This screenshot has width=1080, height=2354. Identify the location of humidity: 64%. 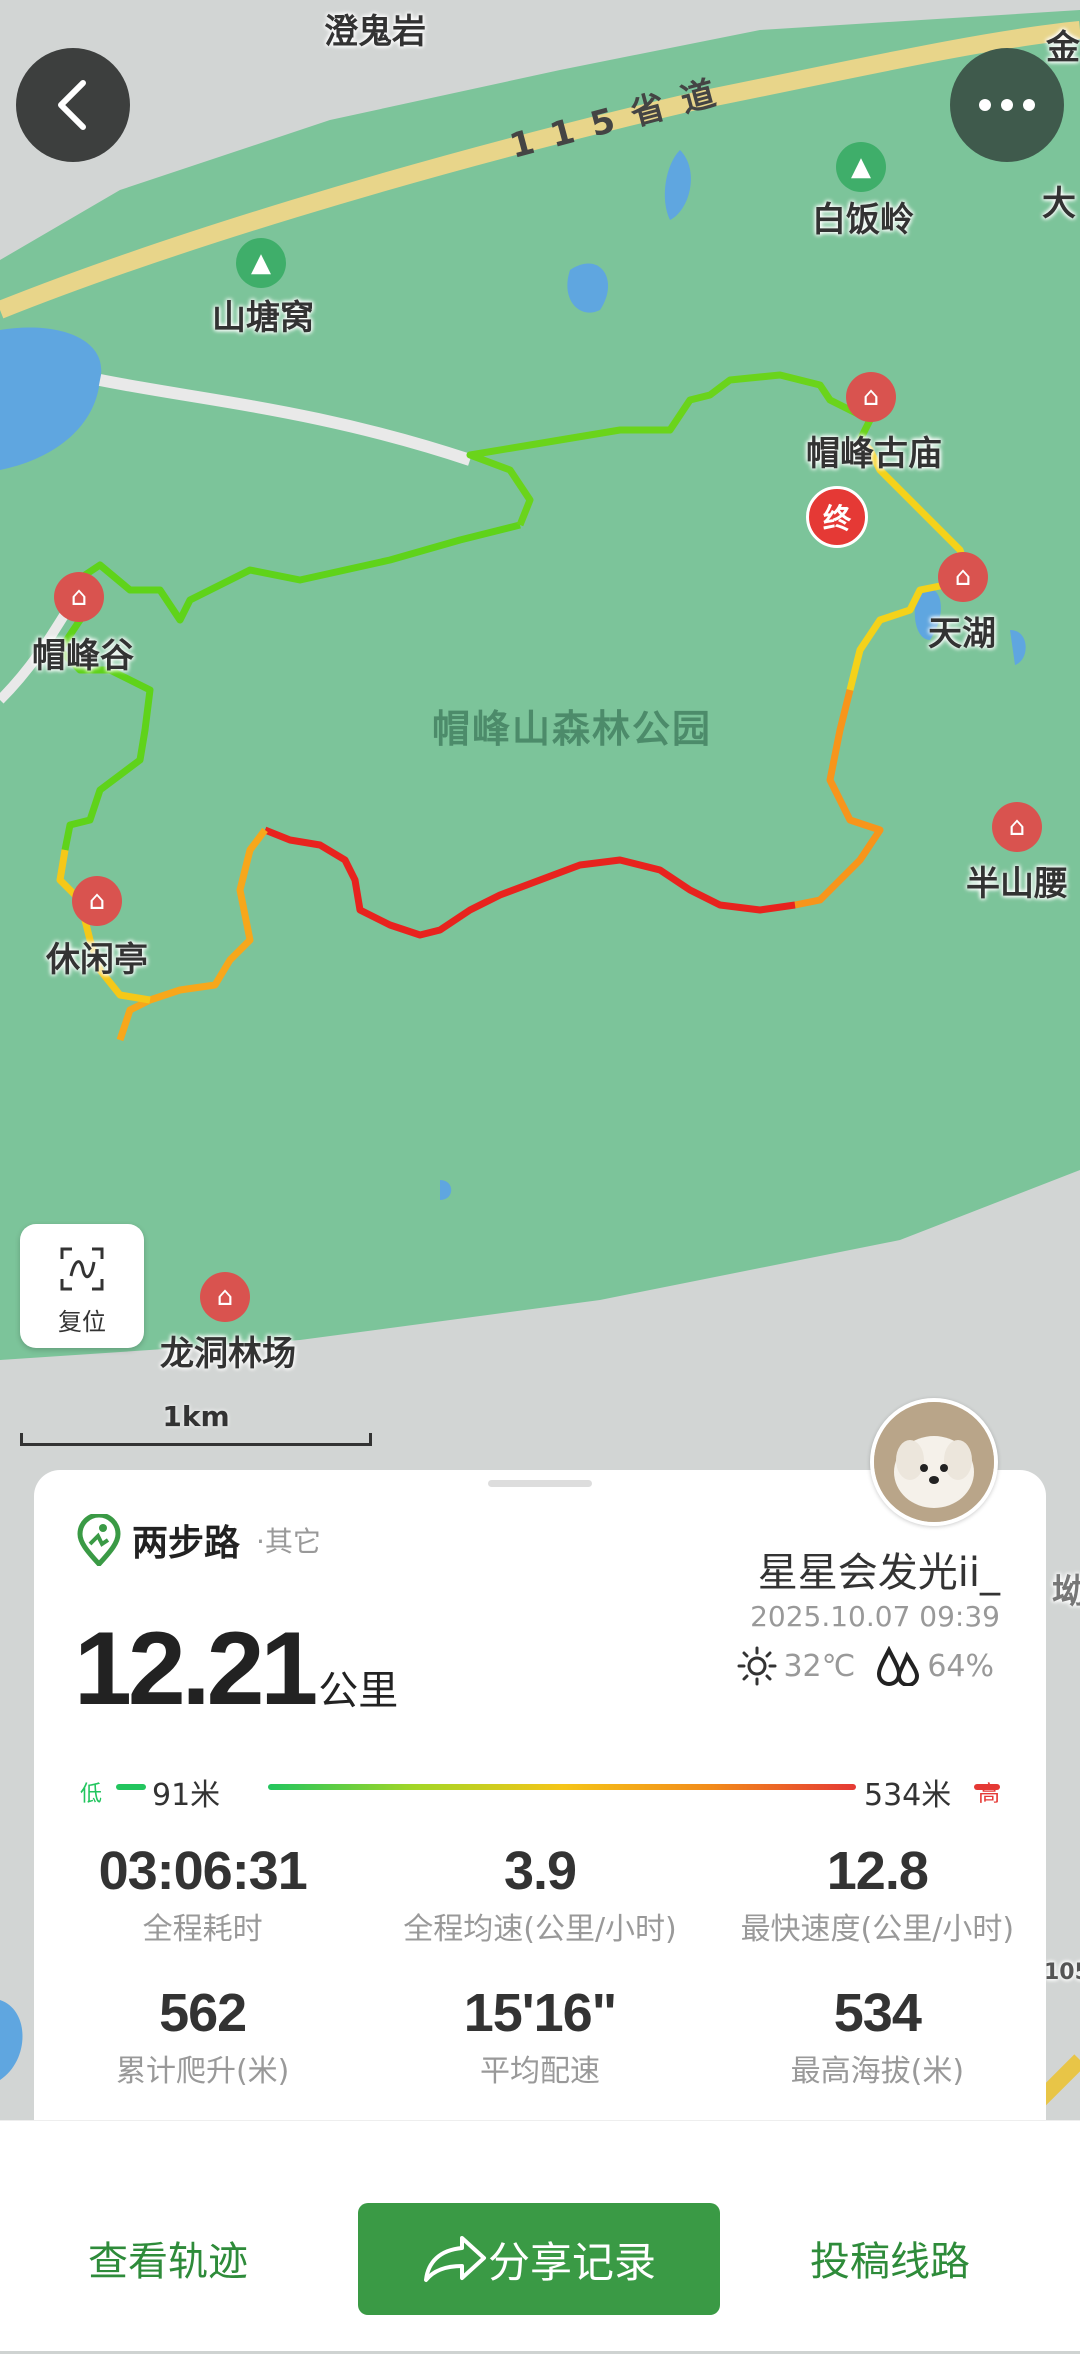
(960, 1666).